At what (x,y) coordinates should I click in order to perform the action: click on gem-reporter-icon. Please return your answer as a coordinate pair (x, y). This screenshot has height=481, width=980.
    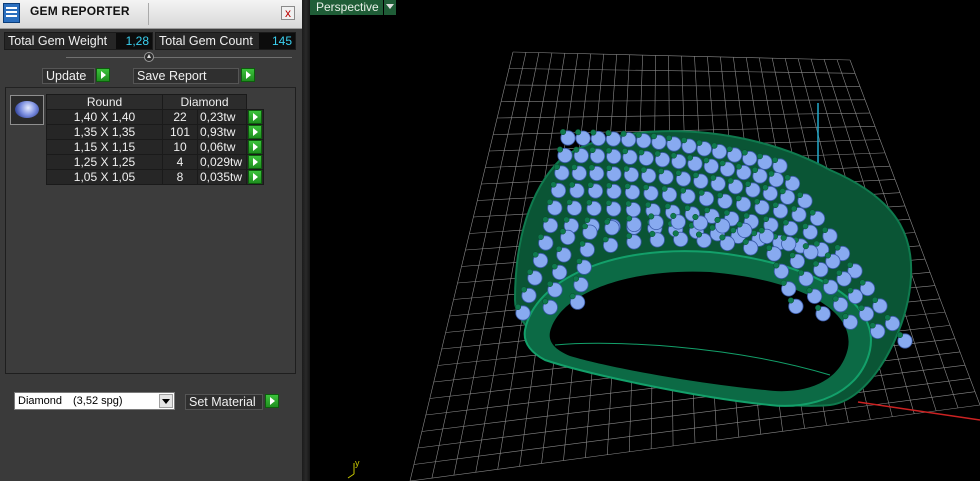
    Looking at the image, I should click on (11, 13).